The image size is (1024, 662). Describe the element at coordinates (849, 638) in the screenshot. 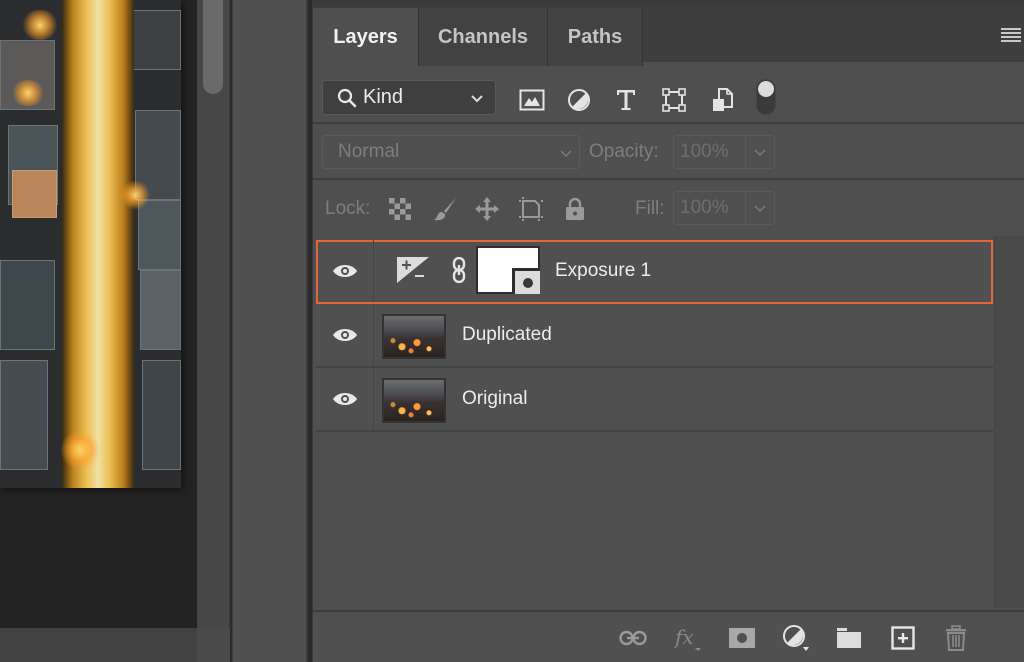

I see `new-group-icon` at that location.